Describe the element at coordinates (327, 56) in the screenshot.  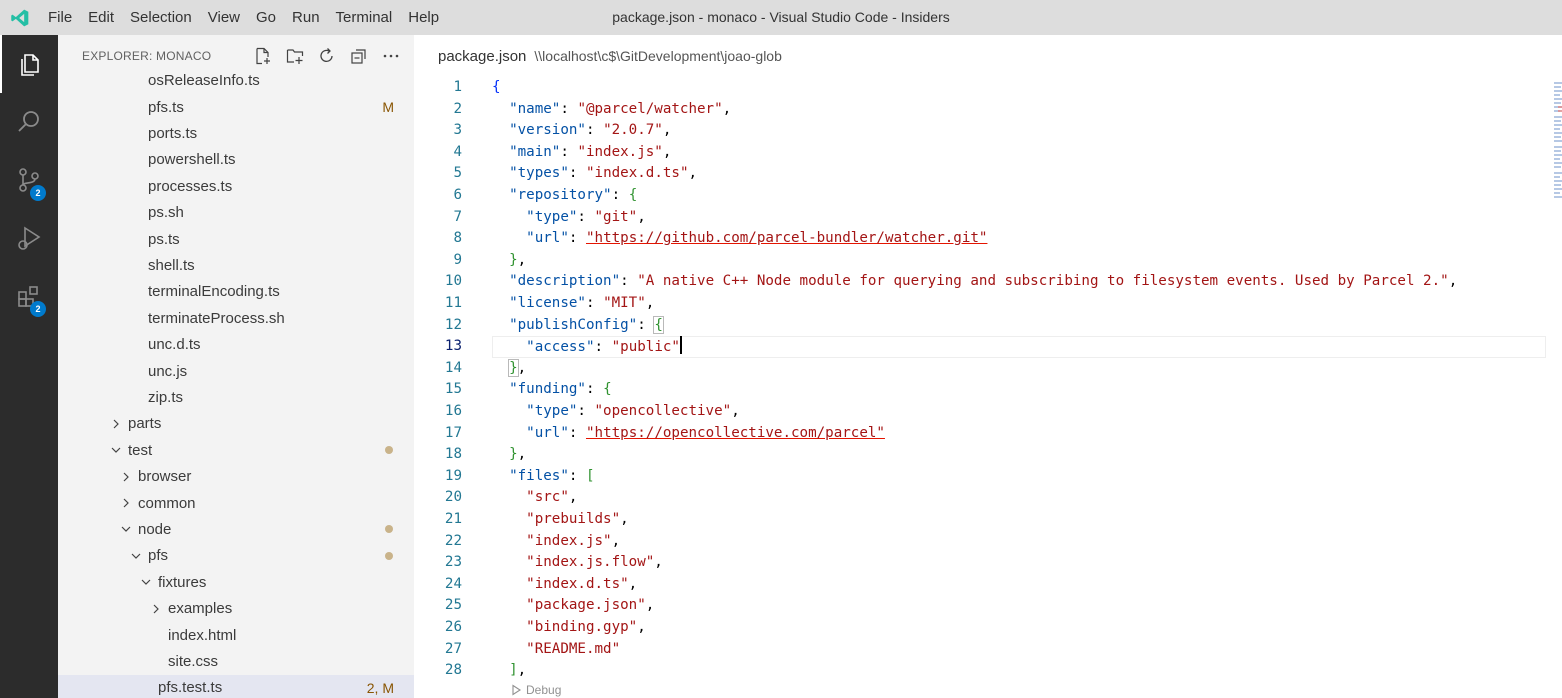
I see `refresh-icon` at that location.